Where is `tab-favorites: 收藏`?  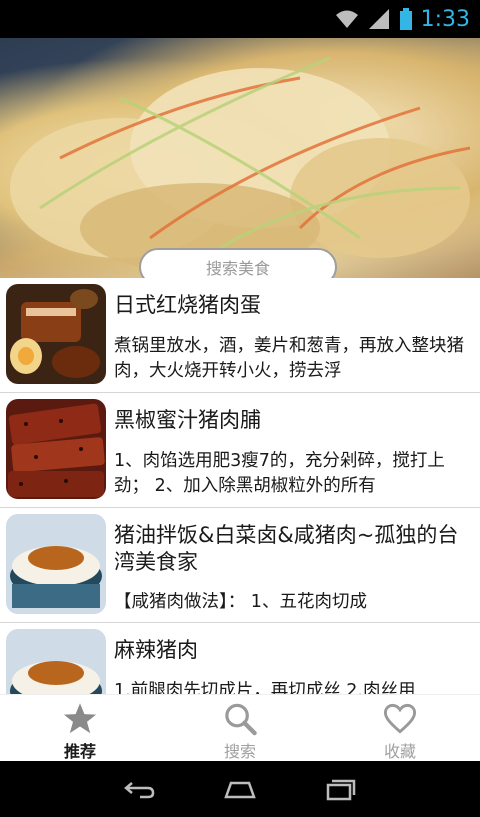
tab-favorites: 收藏 is located at coordinates (400, 728).